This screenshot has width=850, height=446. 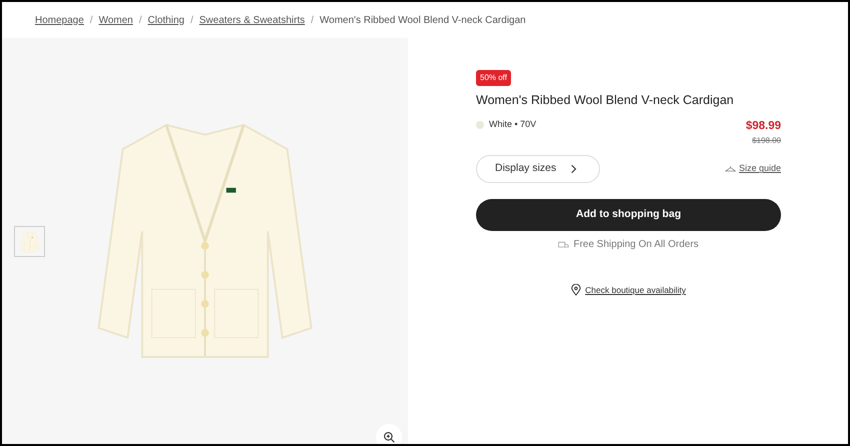 I want to click on shipping-note: Free Shipping On All Orders, so click(x=636, y=245).